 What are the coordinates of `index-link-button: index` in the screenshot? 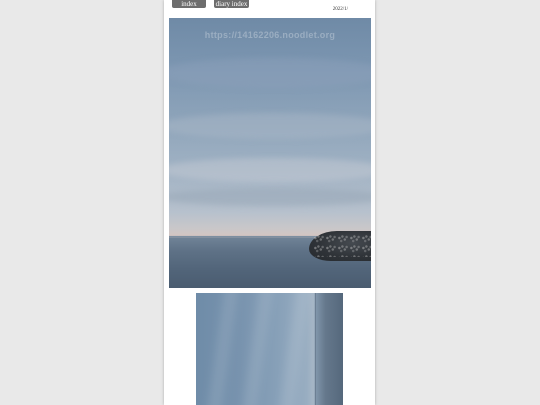 It's located at (189, 4).